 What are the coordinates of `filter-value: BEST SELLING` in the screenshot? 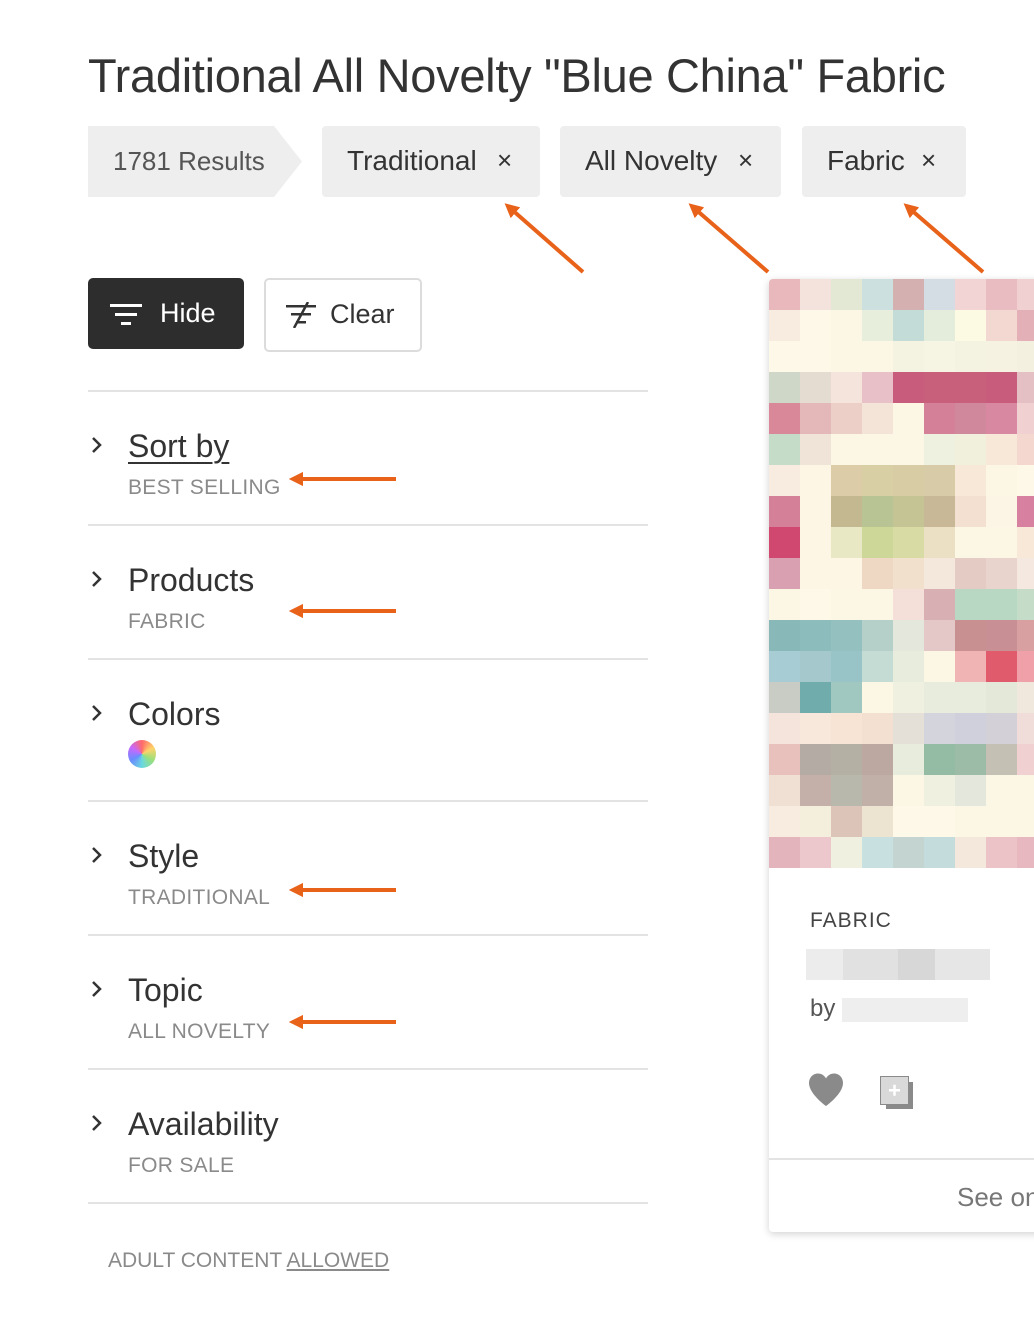 It's located at (204, 487).